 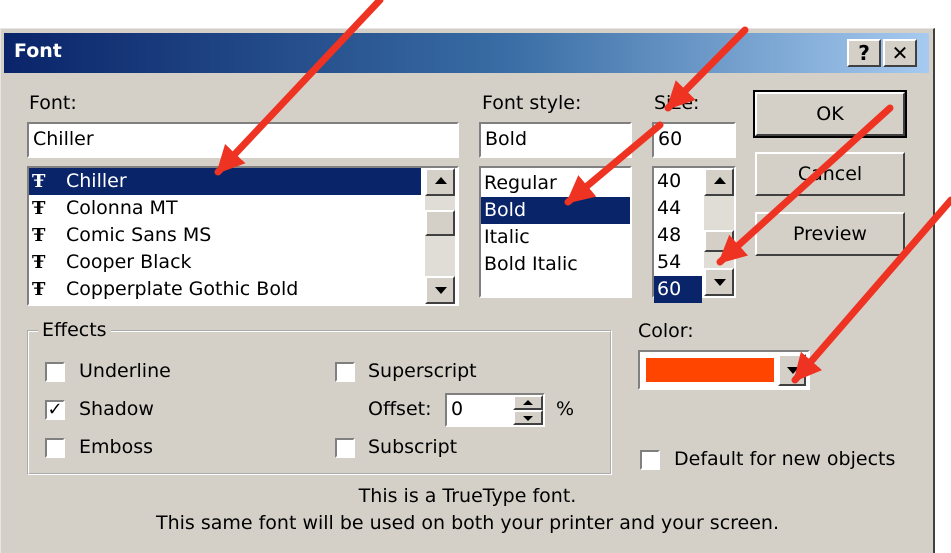 What do you see at coordinates (805, 185) in the screenshot?
I see `arrow-to-size-scroll` at bounding box center [805, 185].